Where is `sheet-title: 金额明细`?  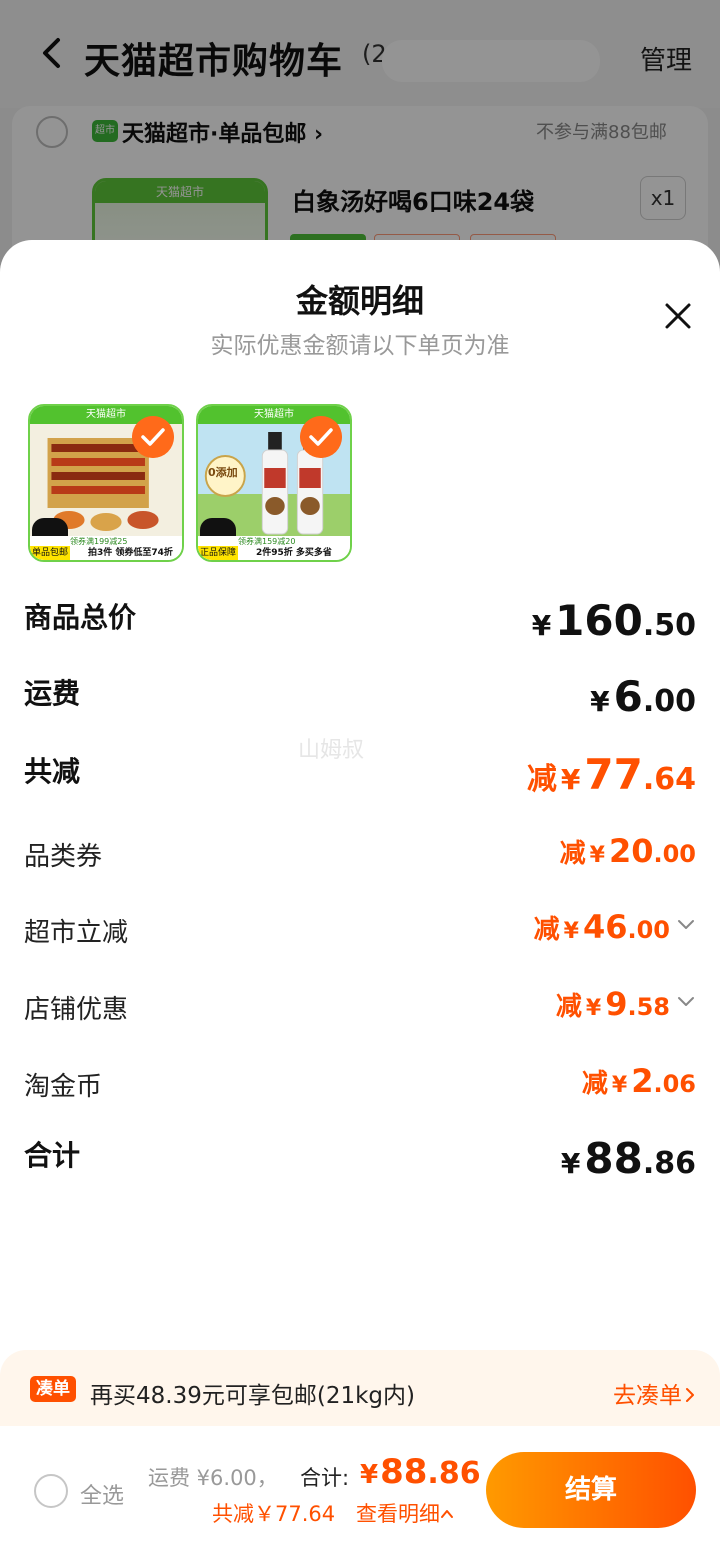 sheet-title: 金额明细 is located at coordinates (359, 301).